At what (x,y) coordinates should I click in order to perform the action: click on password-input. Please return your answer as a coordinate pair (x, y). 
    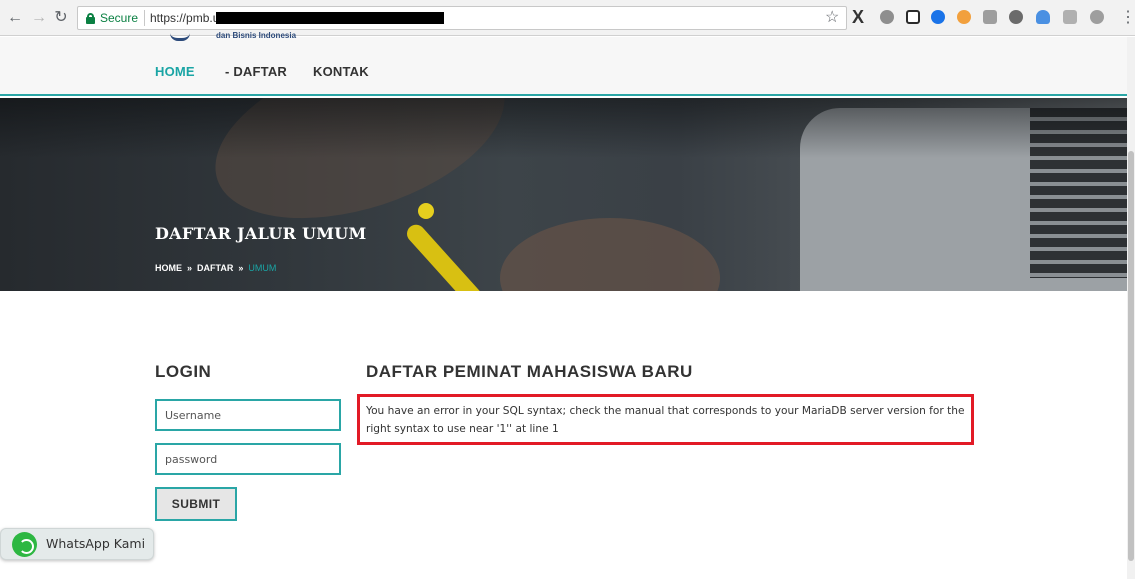
    Looking at the image, I should click on (248, 459).